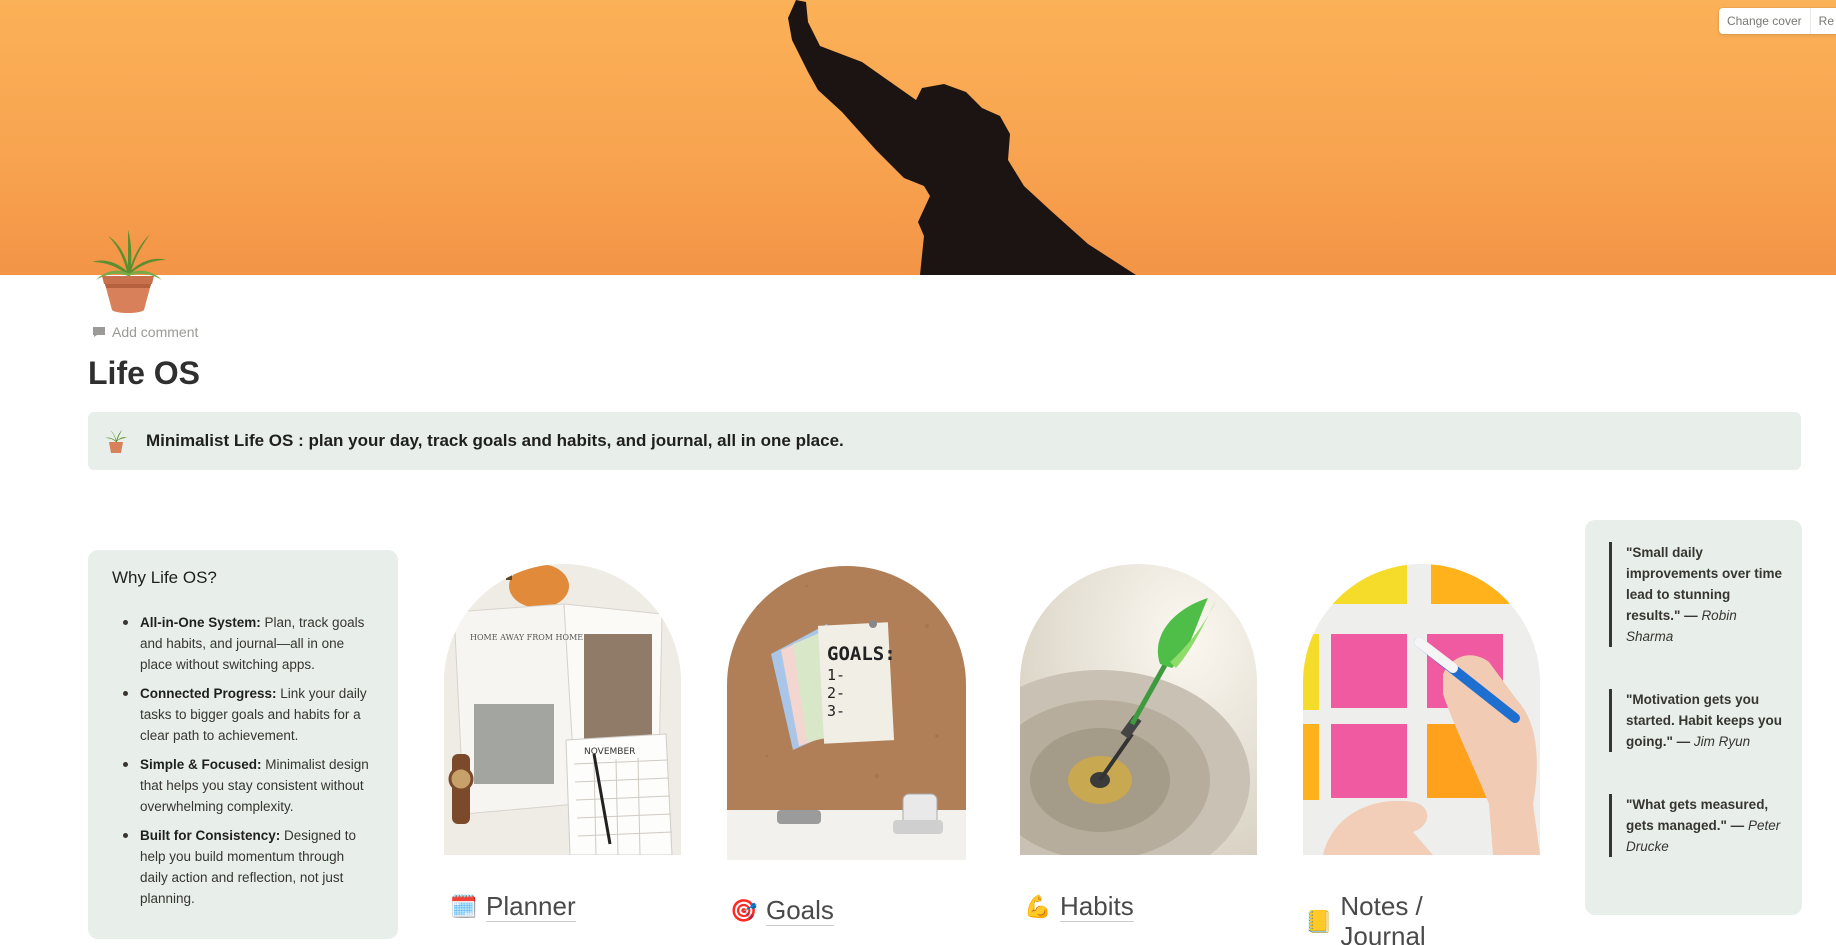  I want to click on notes-journal-link-label: Notes / Journal, so click(1383, 918).